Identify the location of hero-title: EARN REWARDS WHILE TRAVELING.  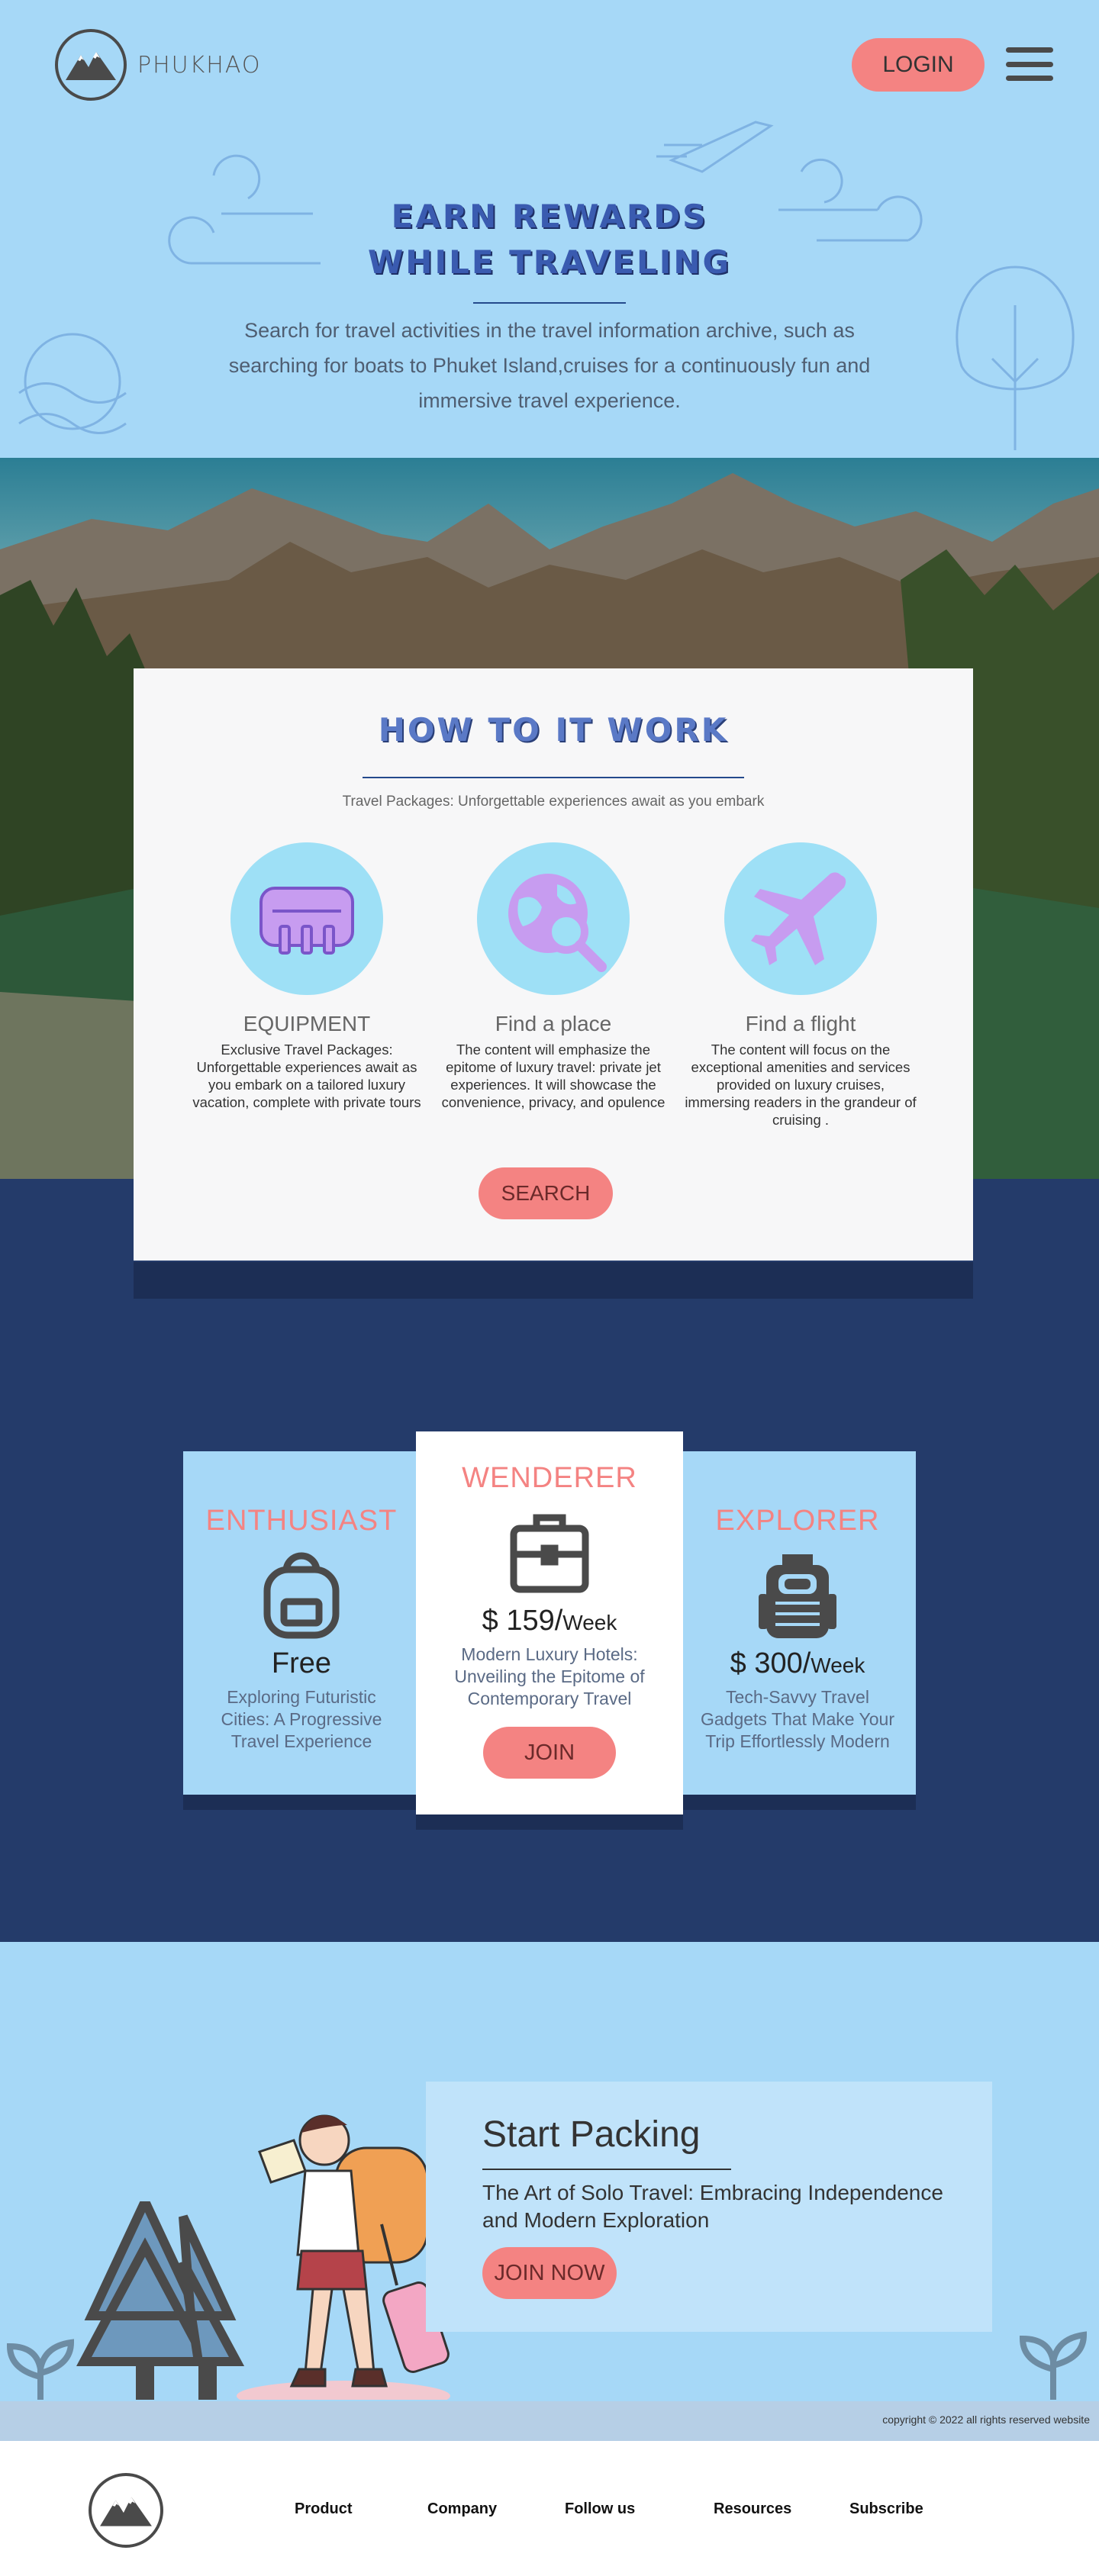
(549, 239).